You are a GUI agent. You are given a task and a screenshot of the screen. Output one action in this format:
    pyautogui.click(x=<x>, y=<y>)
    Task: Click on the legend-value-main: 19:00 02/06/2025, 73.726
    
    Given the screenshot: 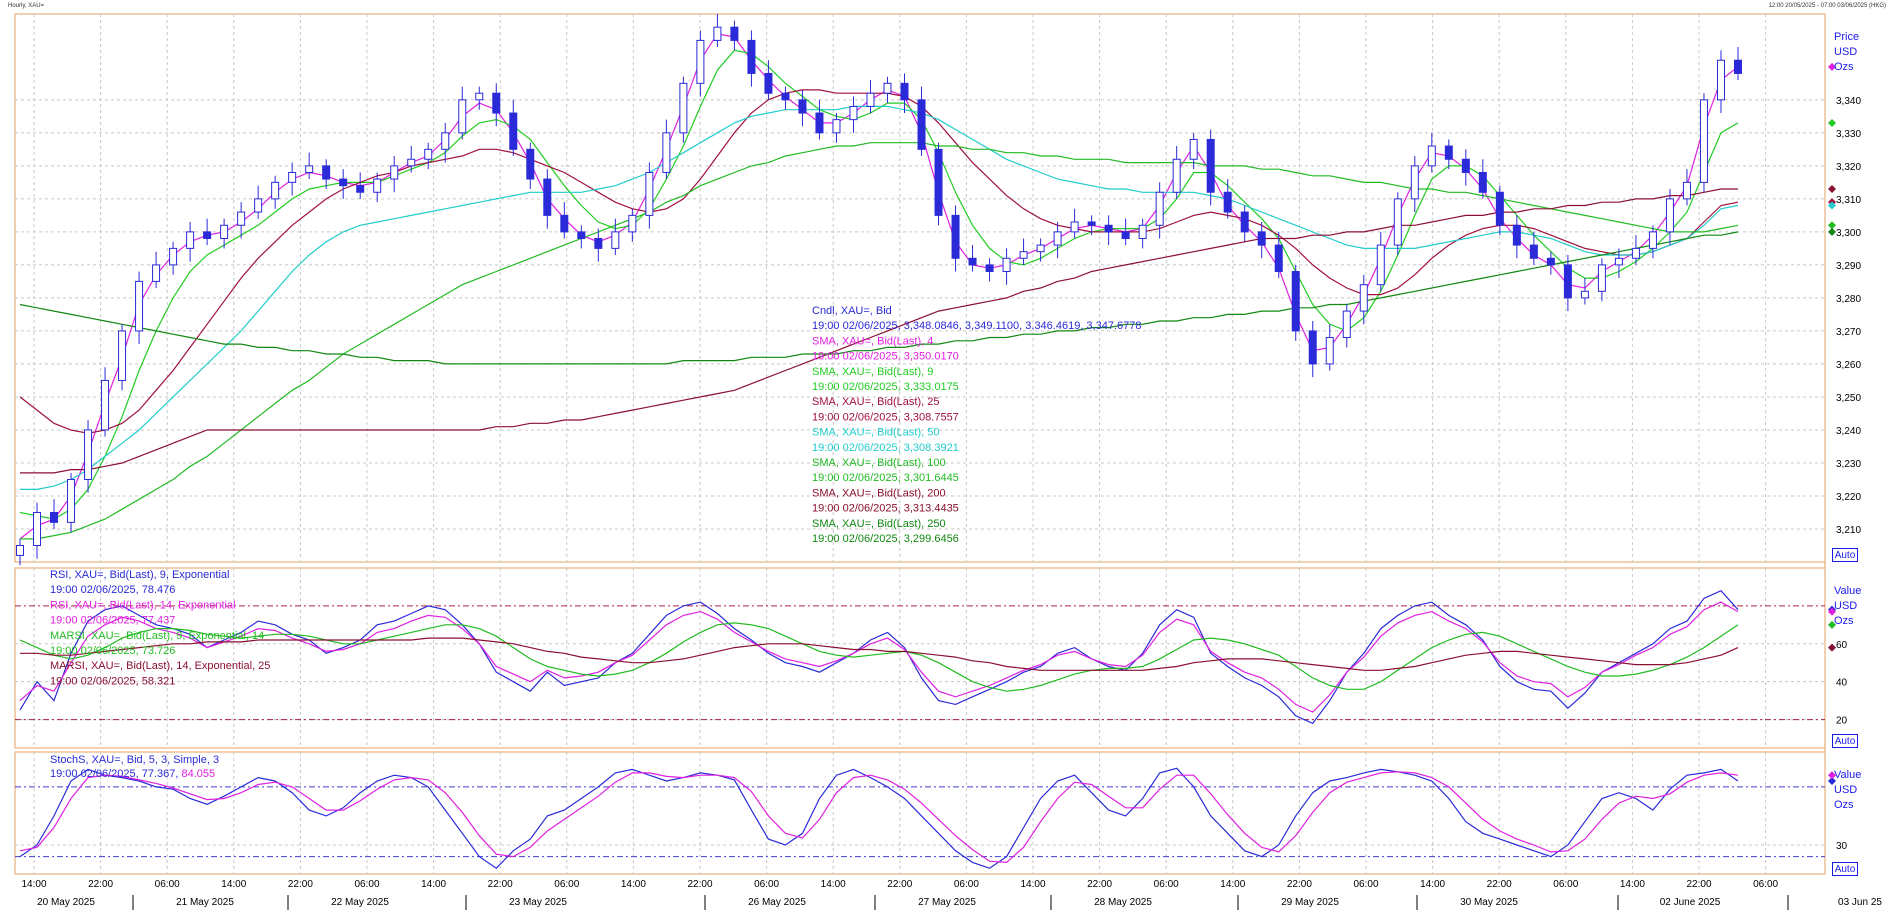 What is the action you would take?
    pyautogui.click(x=112, y=651)
    